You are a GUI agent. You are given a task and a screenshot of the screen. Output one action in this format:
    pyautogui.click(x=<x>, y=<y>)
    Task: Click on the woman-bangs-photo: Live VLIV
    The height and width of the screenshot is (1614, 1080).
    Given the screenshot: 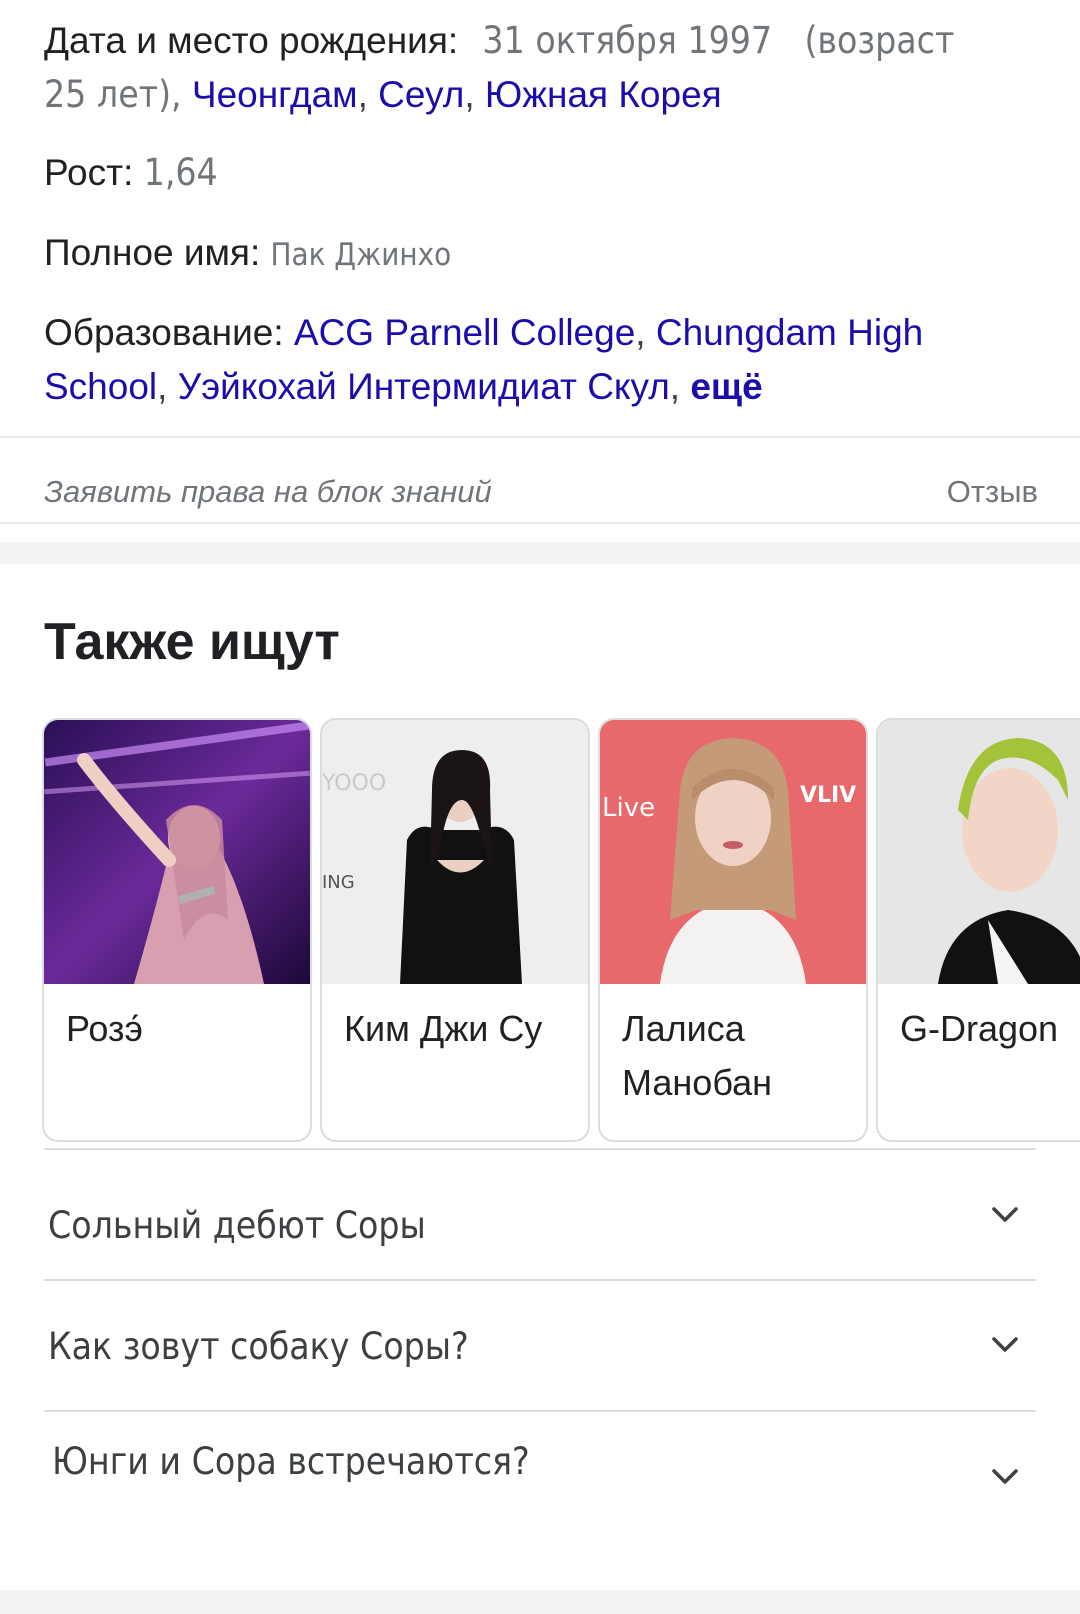 What is the action you would take?
    pyautogui.click(x=733, y=852)
    